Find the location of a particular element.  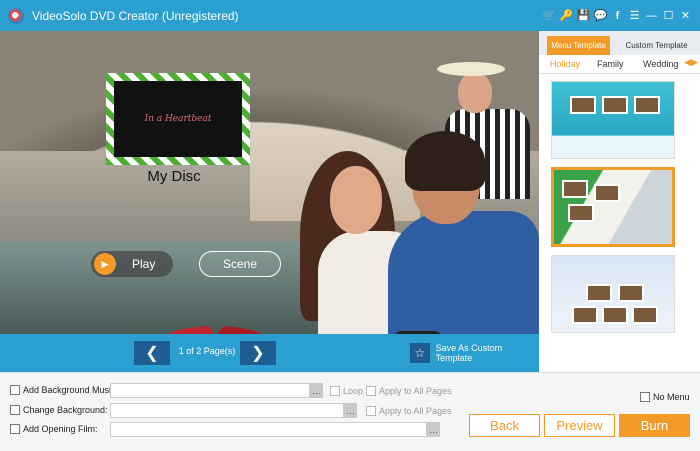

change-bg-checkbox is located at coordinates (15, 410).